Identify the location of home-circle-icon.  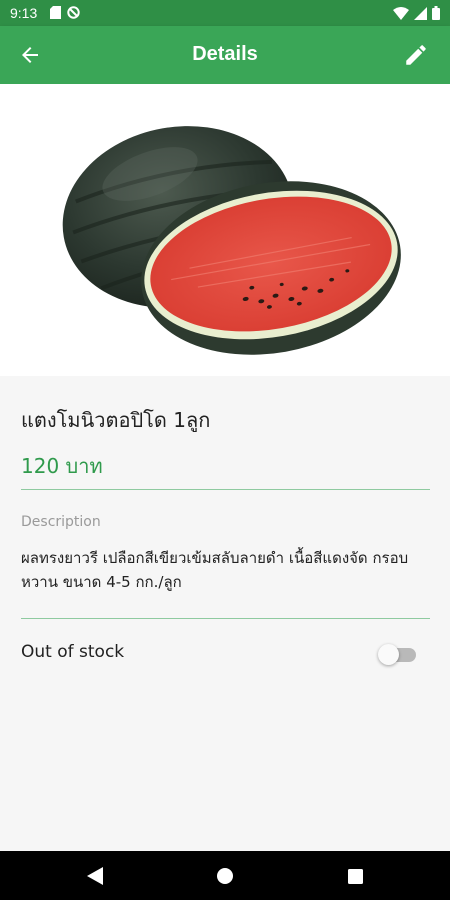
(225, 876).